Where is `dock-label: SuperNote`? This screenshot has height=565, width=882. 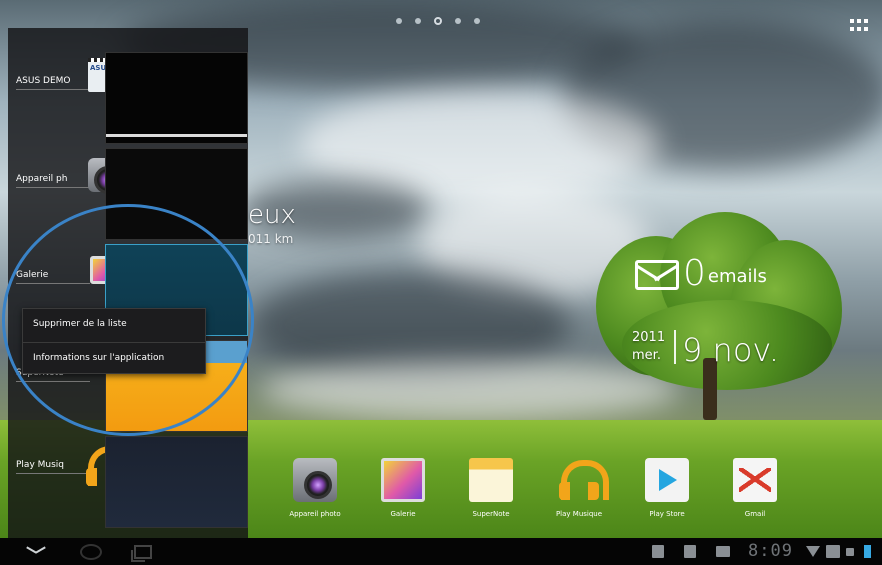 dock-label: SuperNote is located at coordinates (491, 514).